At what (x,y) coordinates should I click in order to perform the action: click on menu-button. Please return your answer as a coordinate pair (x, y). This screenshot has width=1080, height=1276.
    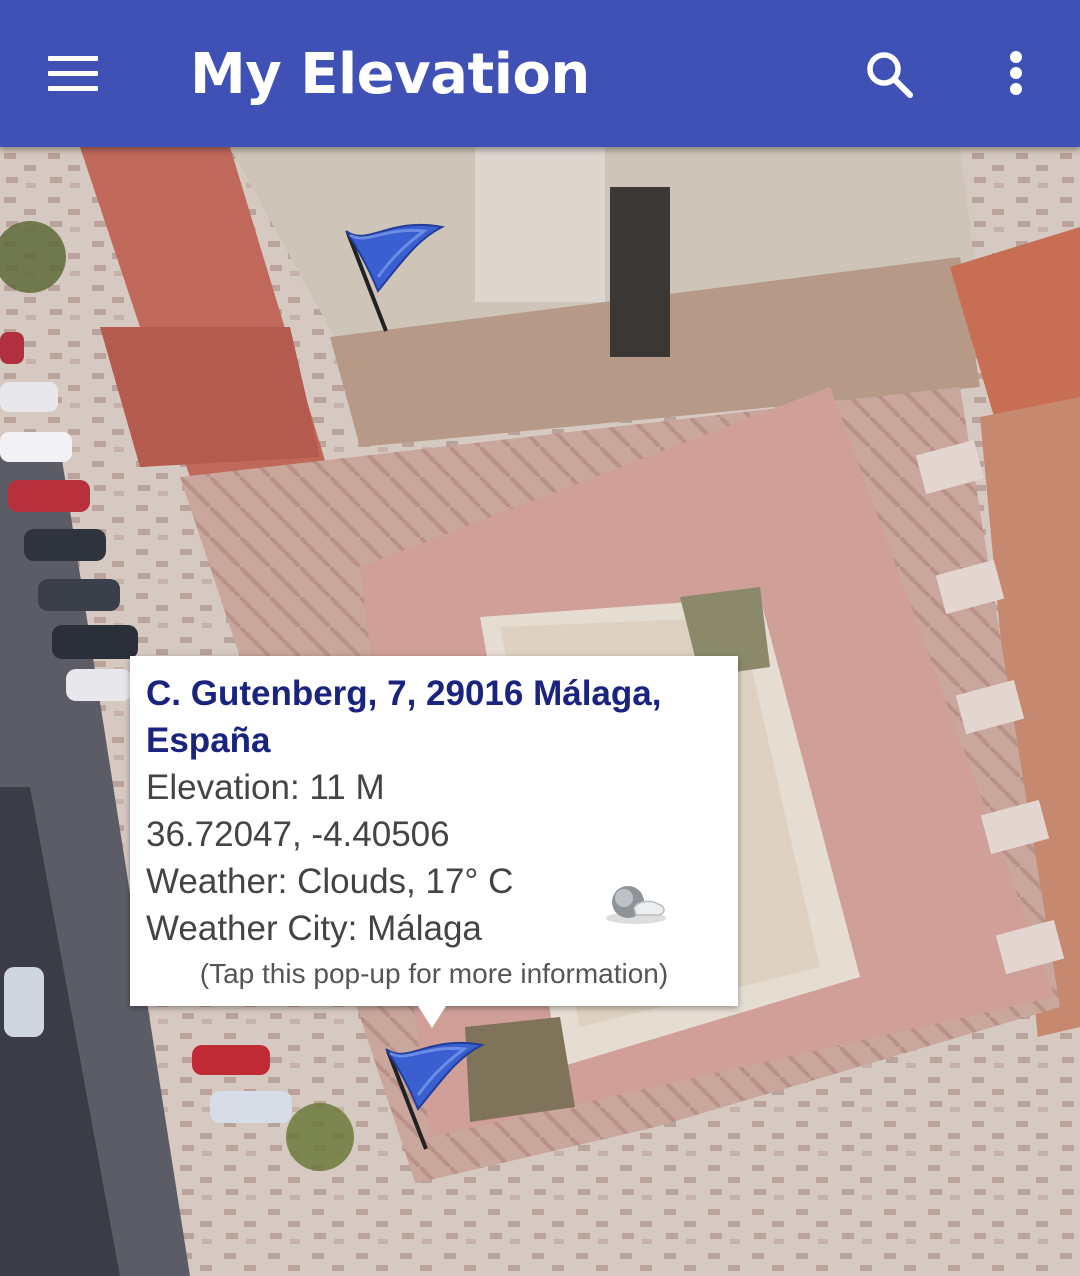
    Looking at the image, I should click on (72, 74).